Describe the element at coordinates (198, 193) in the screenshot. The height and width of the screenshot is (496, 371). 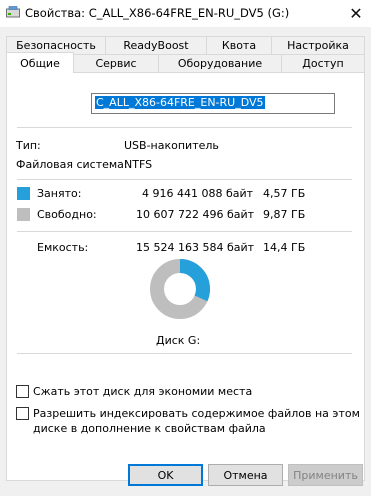
I see `used-bytes: 4 916 441 088 байт` at that location.